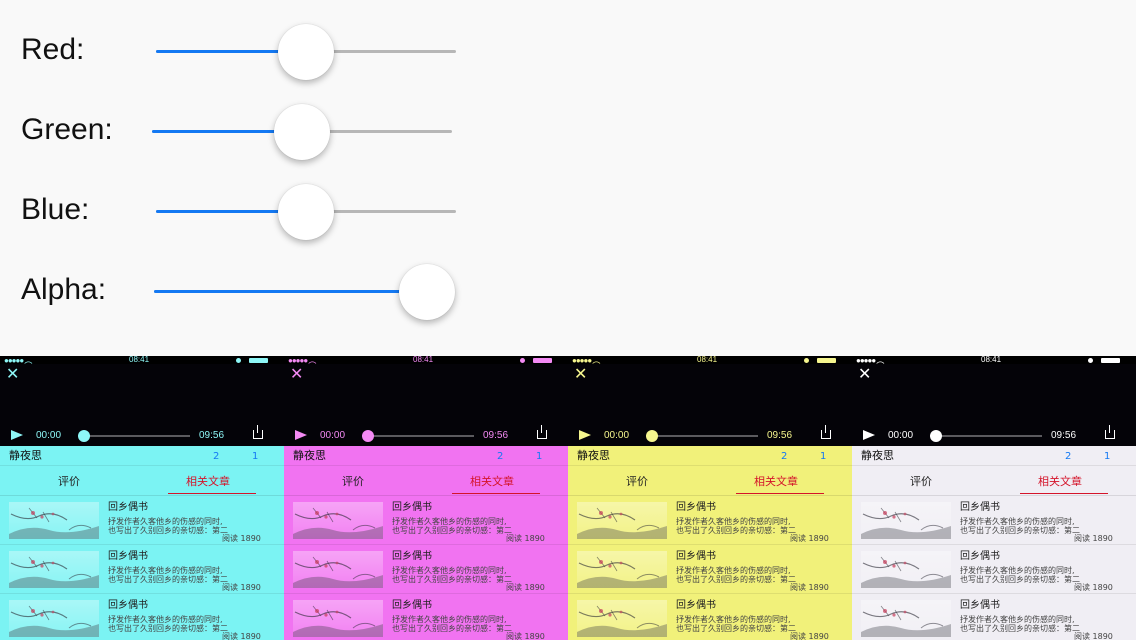  I want to click on battery-icon, so click(258, 360).